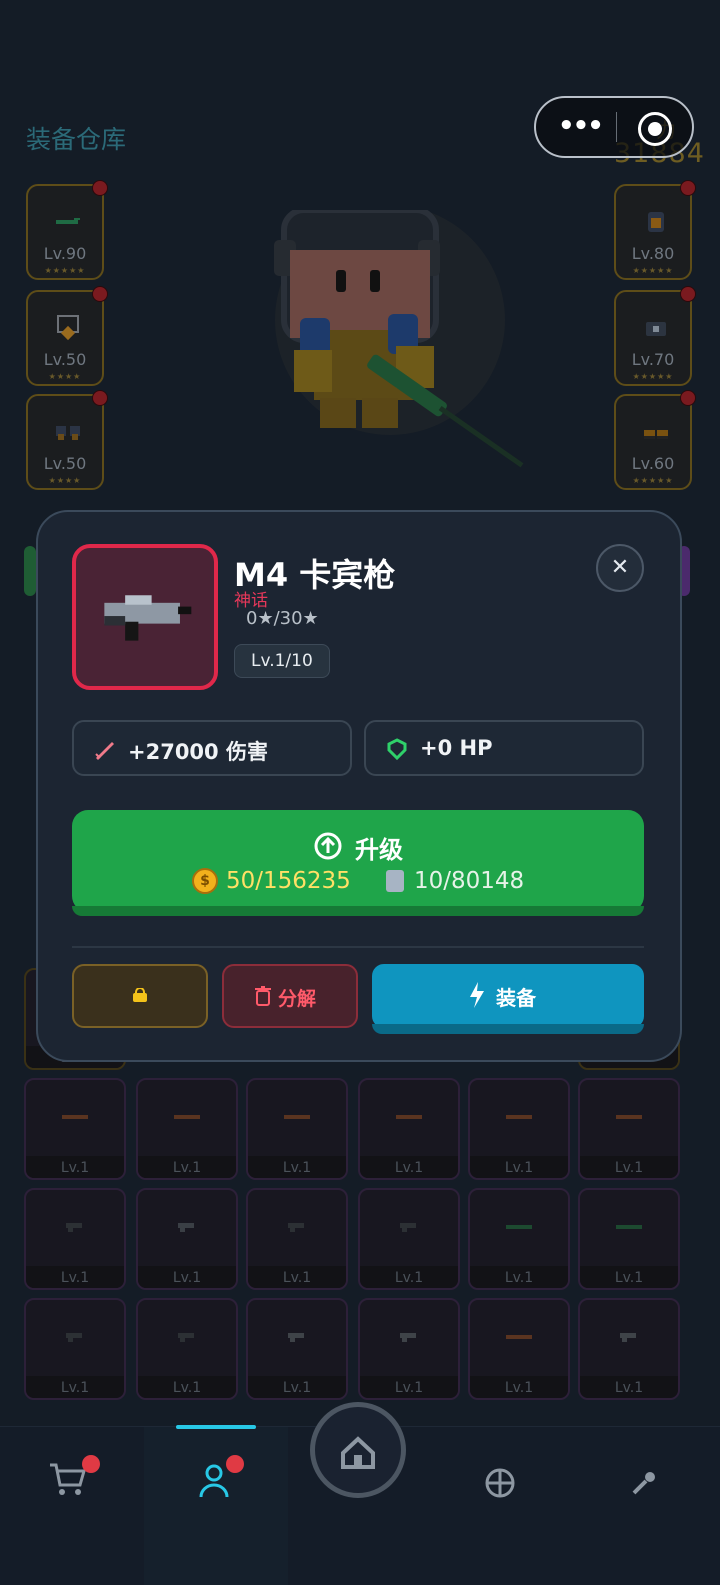 This screenshot has height=1585, width=720. Describe the element at coordinates (65, 253) in the screenshot. I see `slot-level: Lv.90` at that location.